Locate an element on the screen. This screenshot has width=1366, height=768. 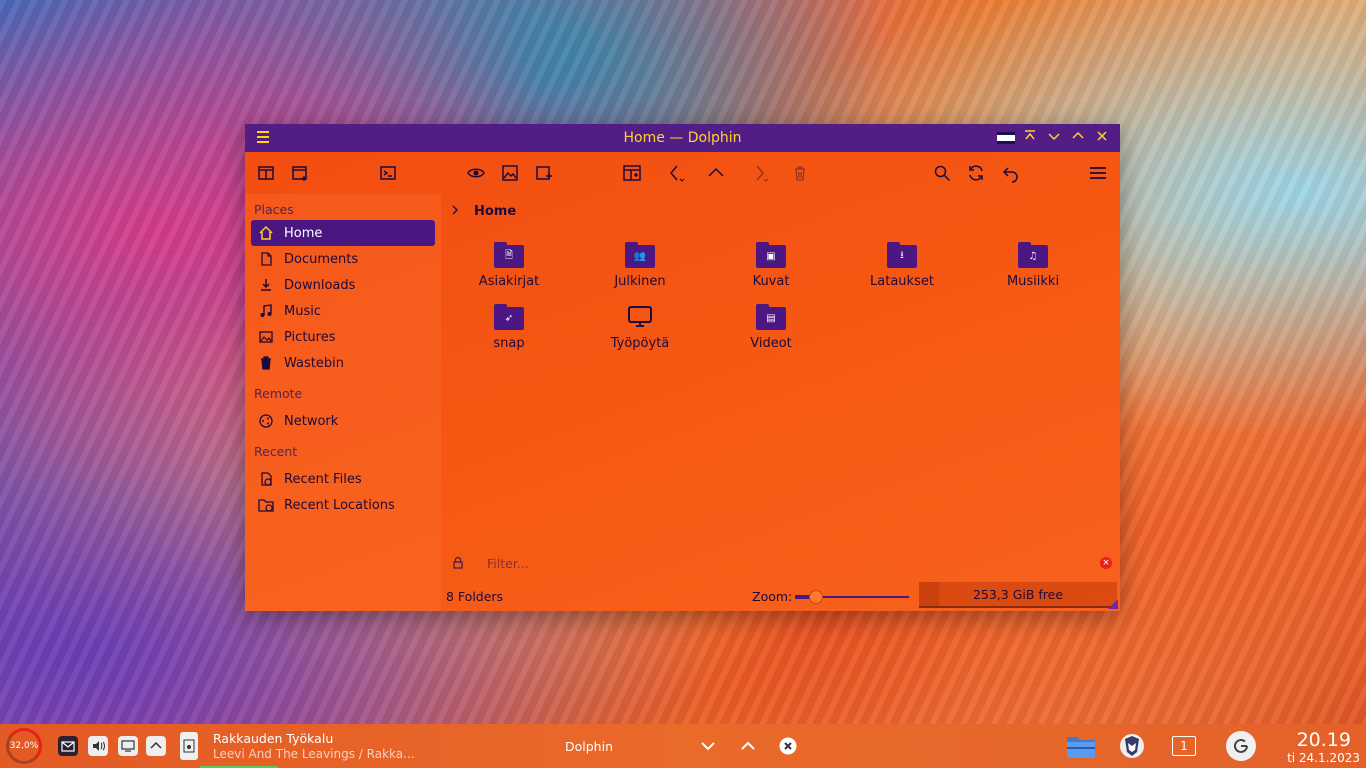
clock-date: ti 24.1.2023 is located at coordinates (1323, 758).